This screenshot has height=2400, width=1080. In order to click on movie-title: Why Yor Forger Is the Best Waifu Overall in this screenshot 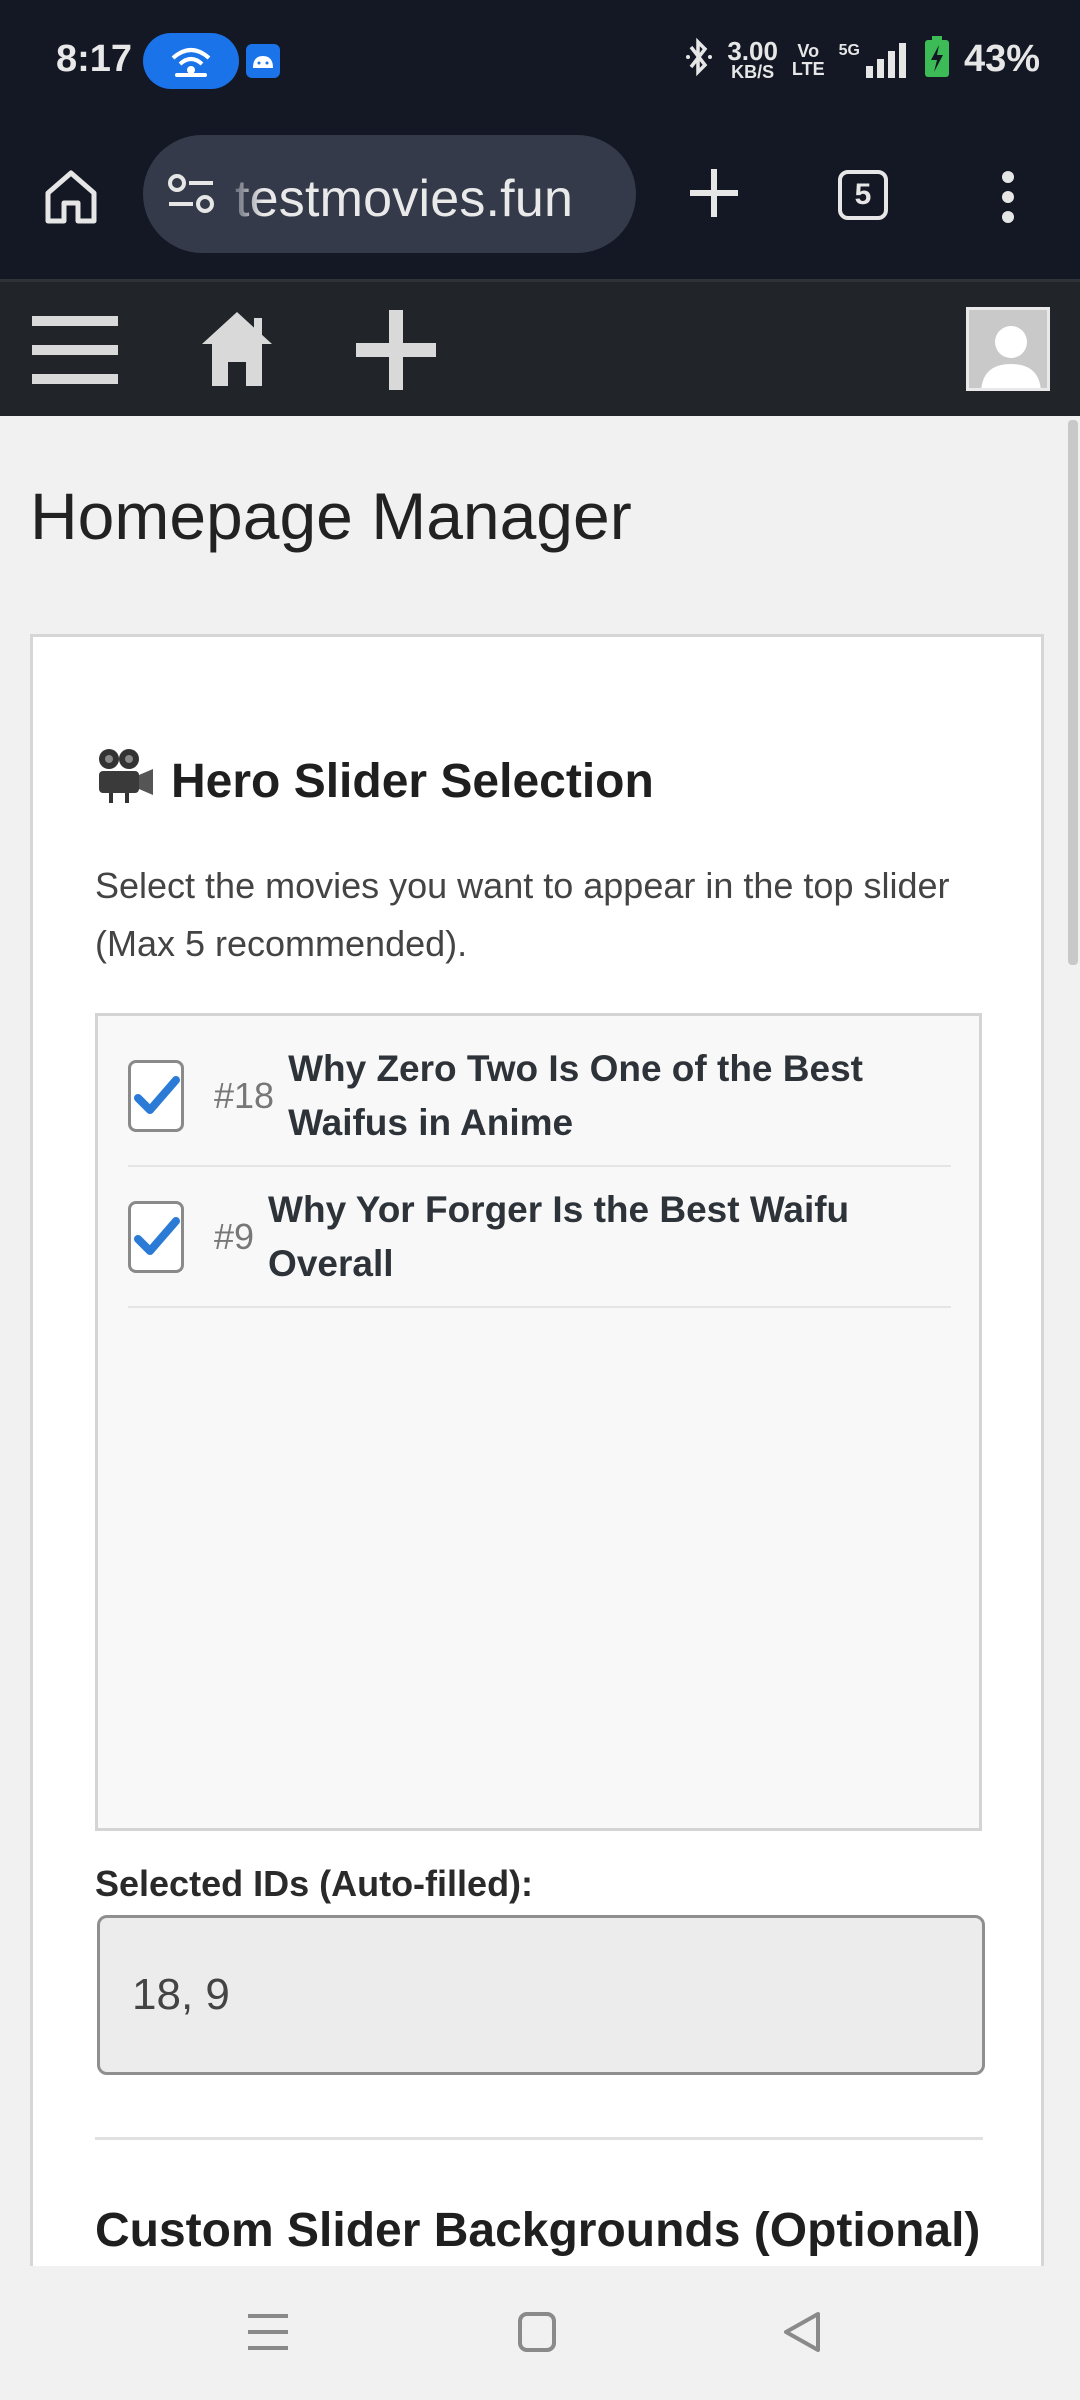, I will do `click(559, 1236)`.